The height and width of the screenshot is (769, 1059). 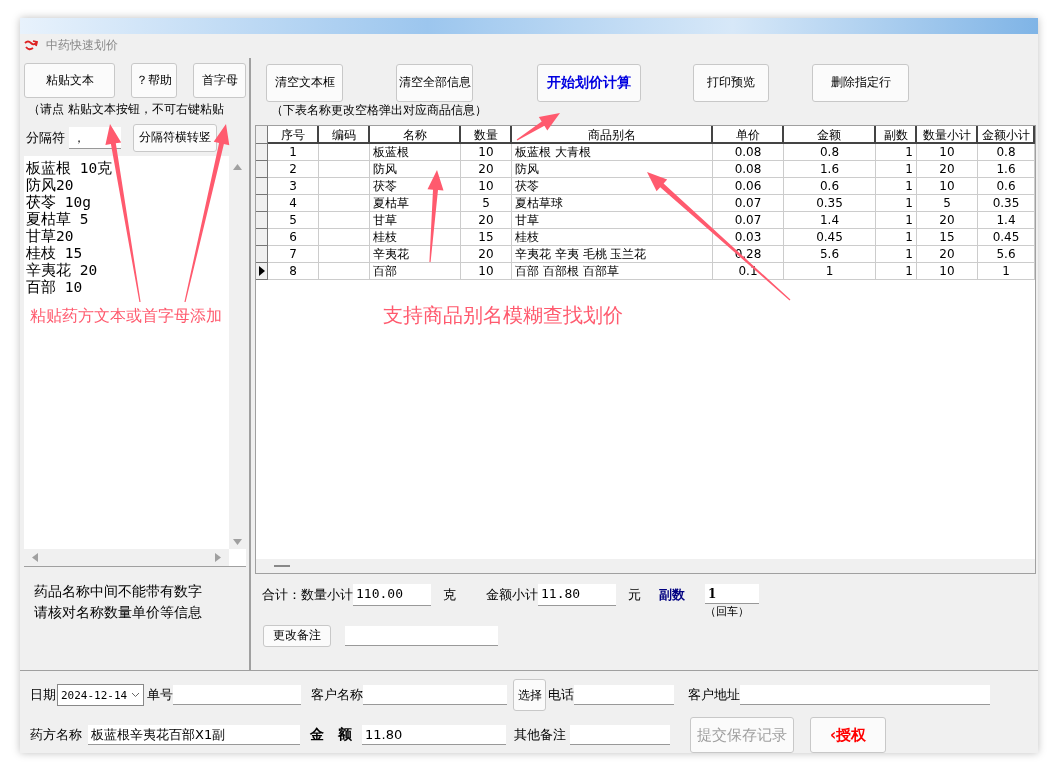 I want to click on phone-label: 电话, so click(x=561, y=695).